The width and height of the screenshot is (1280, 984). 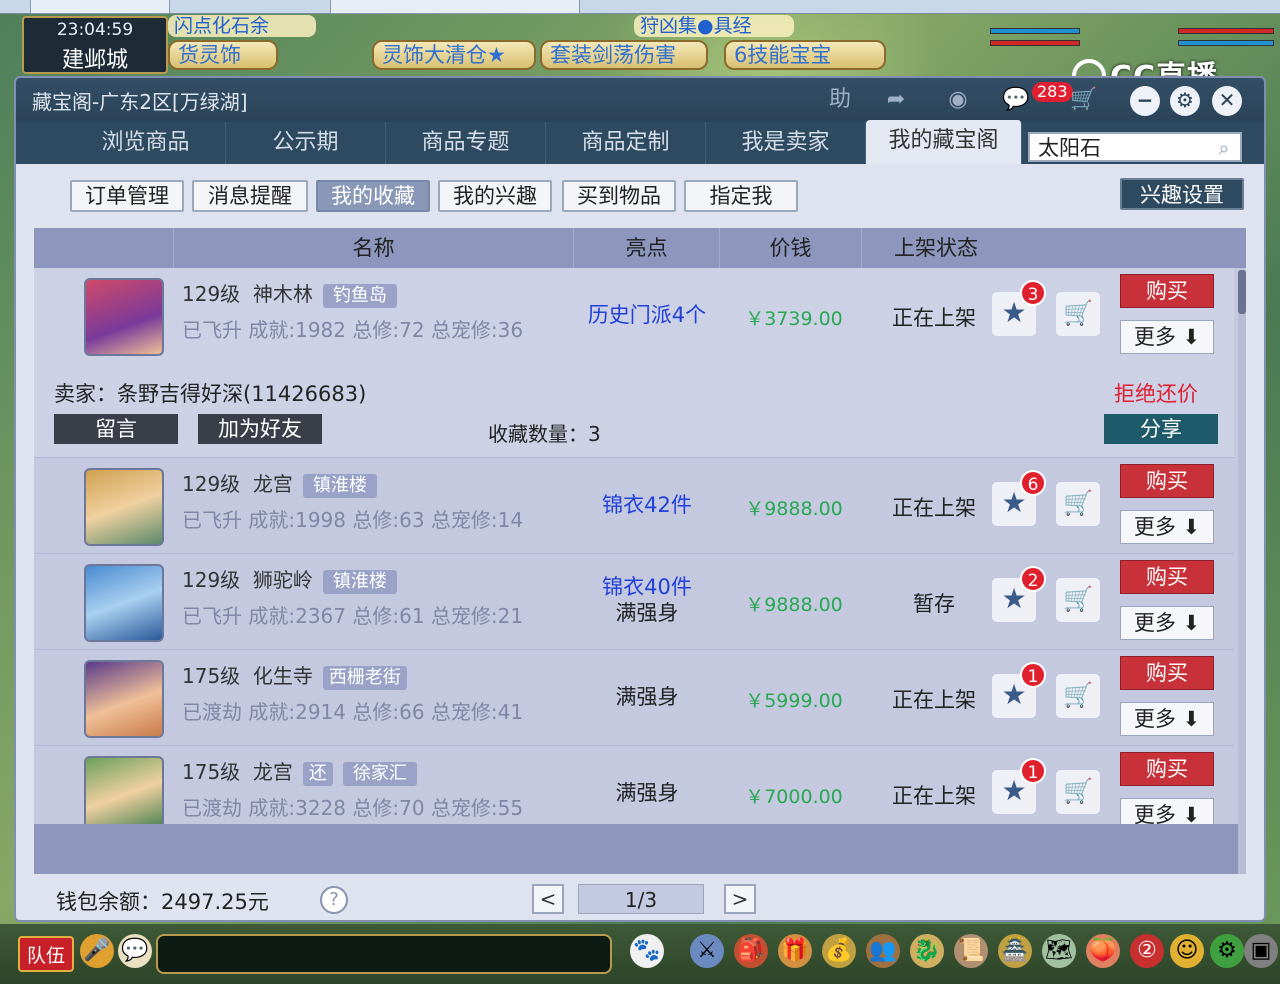 What do you see at coordinates (707, 951) in the screenshot?
I see `attack-icon: ⚔` at bounding box center [707, 951].